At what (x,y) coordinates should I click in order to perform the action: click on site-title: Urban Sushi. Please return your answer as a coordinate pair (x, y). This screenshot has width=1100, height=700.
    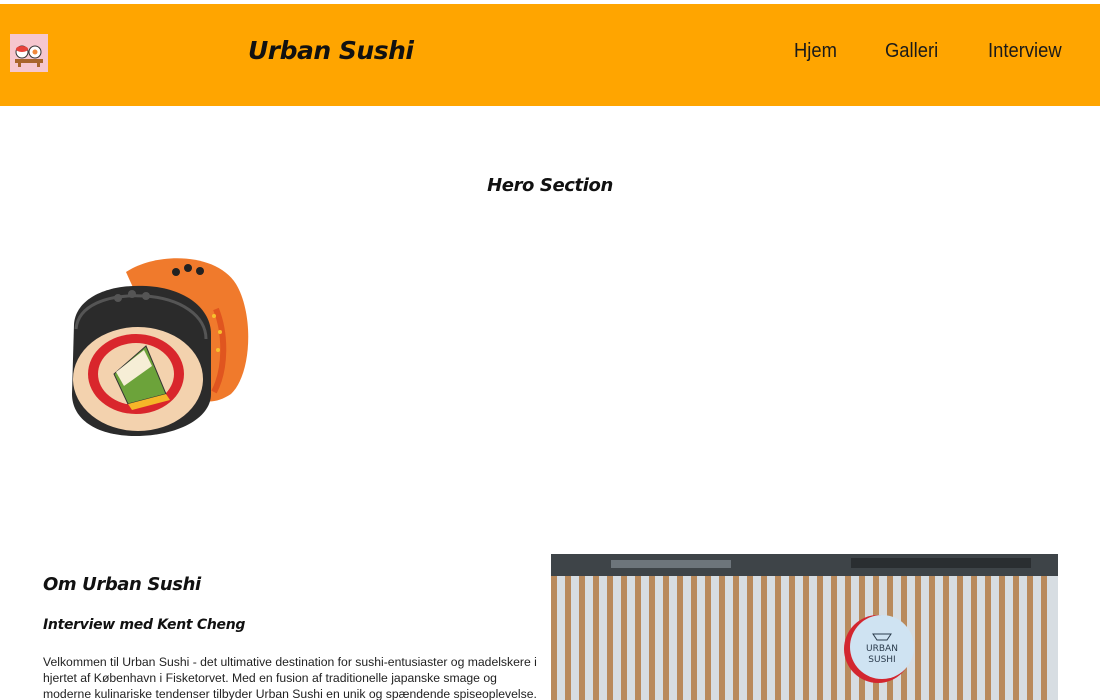
    Looking at the image, I should click on (331, 50).